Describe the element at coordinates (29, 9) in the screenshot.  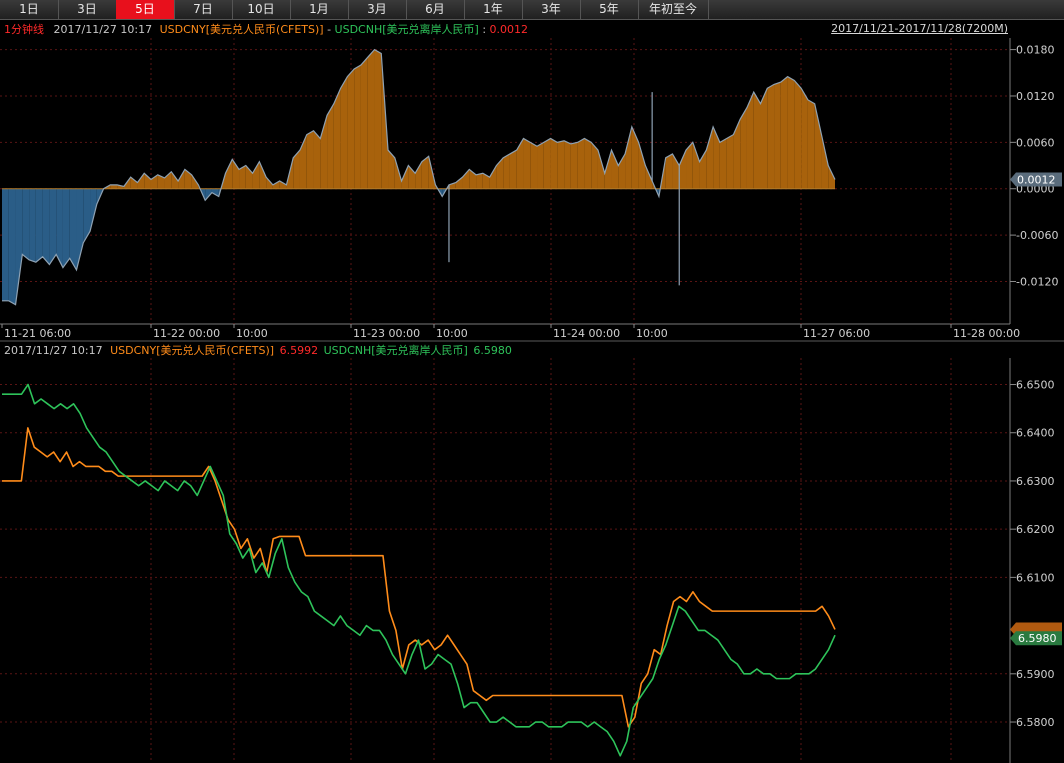
I see `tab-1日: 1日` at that location.